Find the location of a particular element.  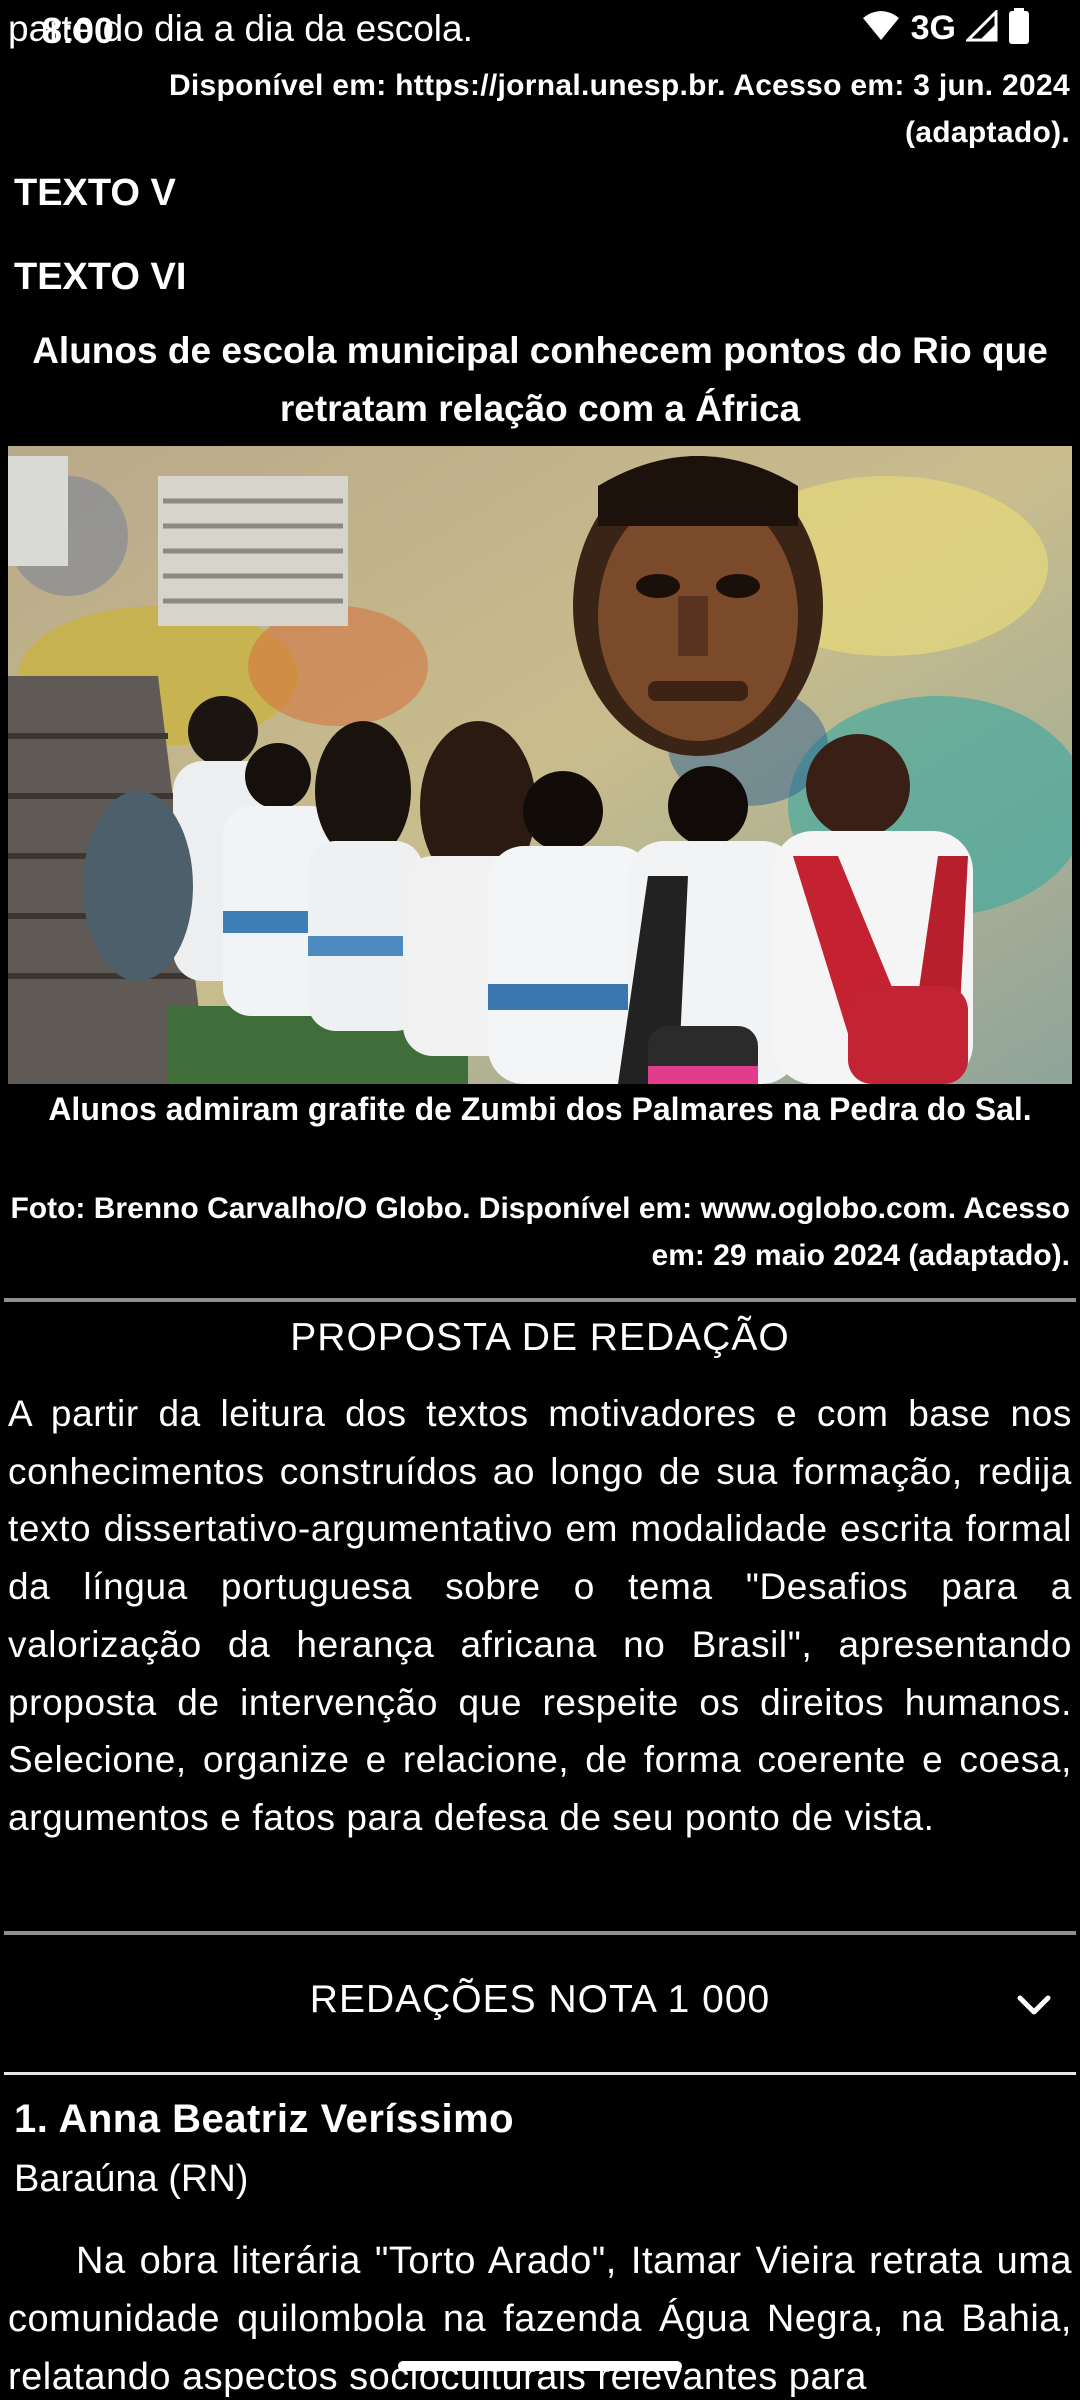

essays-accordion-header: REDAÇÕES NOTA 1 000 is located at coordinates (540, 2002).